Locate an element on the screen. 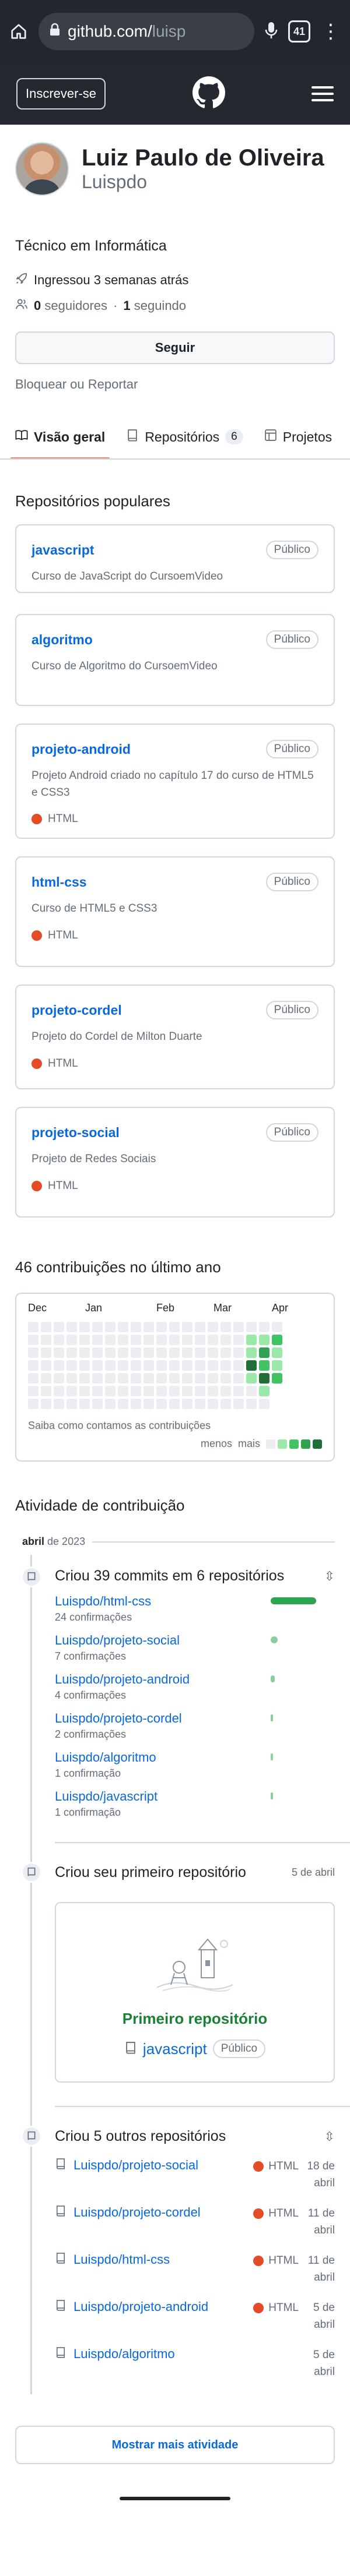 This screenshot has height=2576, width=350. created-repo-link: Luispdo/projeto-cordel is located at coordinates (137, 2212).